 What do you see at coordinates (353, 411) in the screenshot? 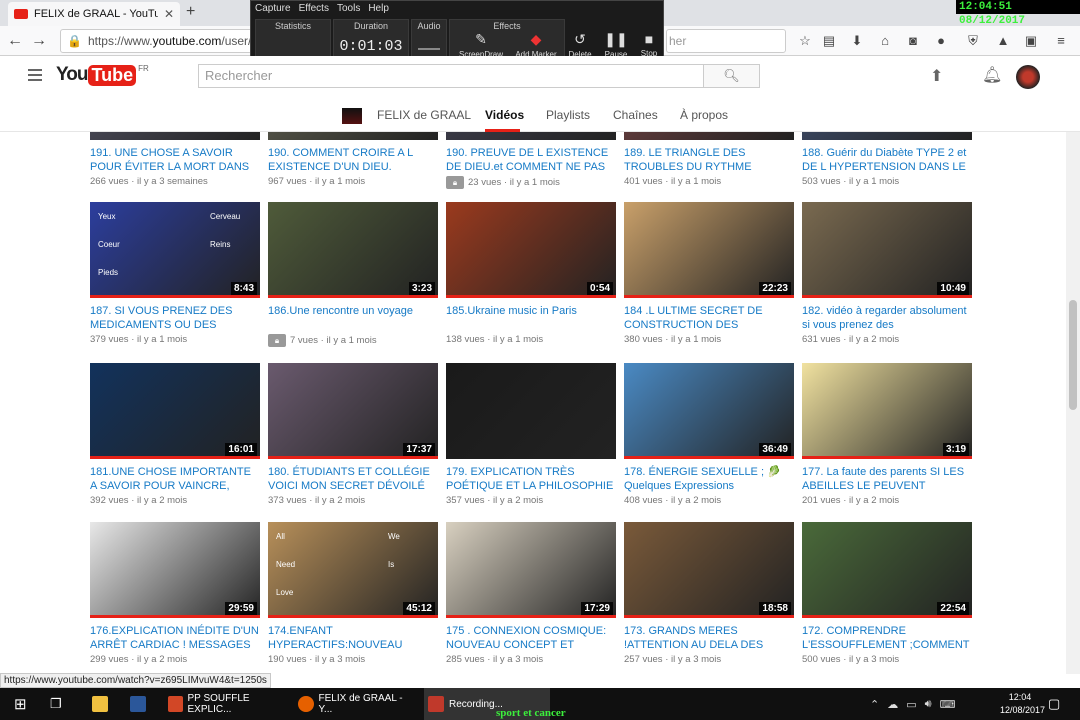
I see `video-thumbnail: 17:37` at bounding box center [353, 411].